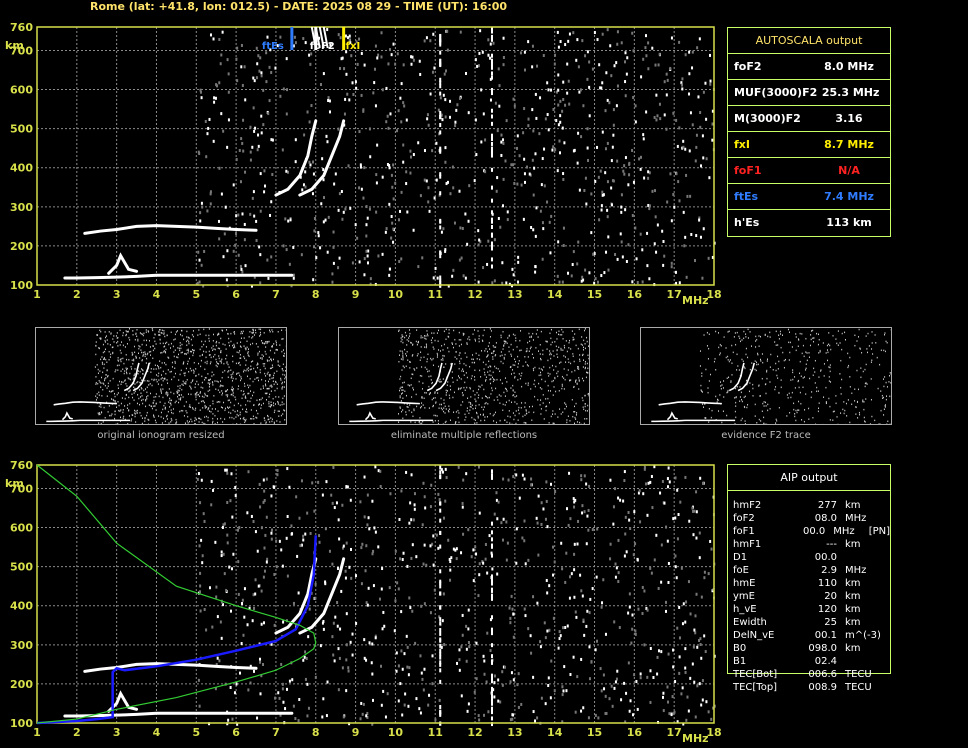 Image resolution: width=968 pixels, height=748 pixels. What do you see at coordinates (849, 170) in the screenshot?
I see `autoscala-value: N/A` at bounding box center [849, 170].